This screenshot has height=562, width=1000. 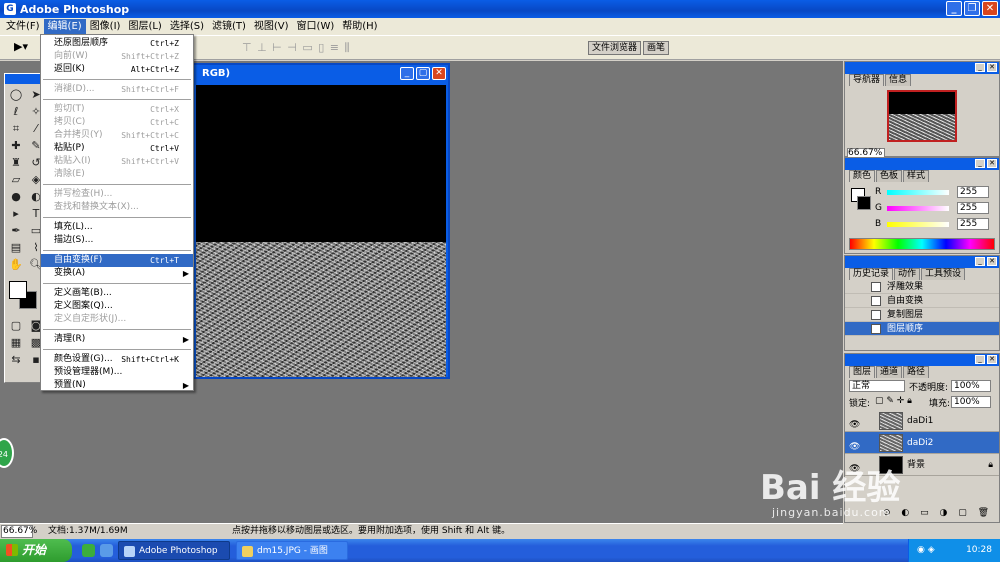 I want to click on menu-item: 视图(V), so click(x=271, y=26).